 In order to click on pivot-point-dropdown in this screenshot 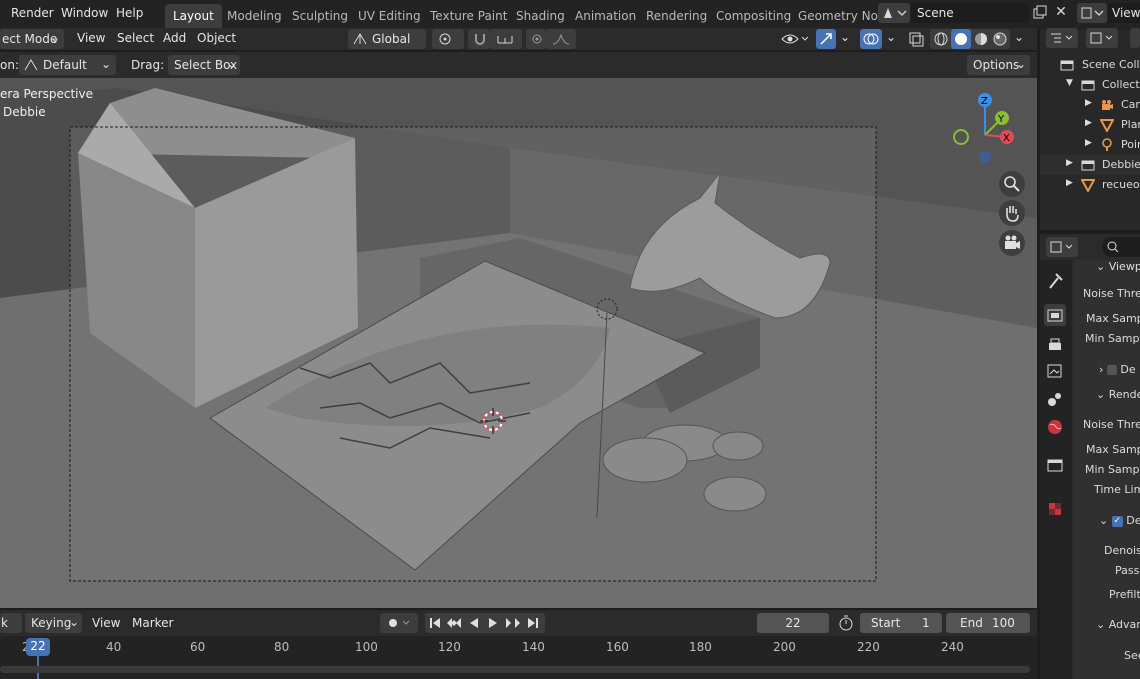, I will do `click(448, 39)`.